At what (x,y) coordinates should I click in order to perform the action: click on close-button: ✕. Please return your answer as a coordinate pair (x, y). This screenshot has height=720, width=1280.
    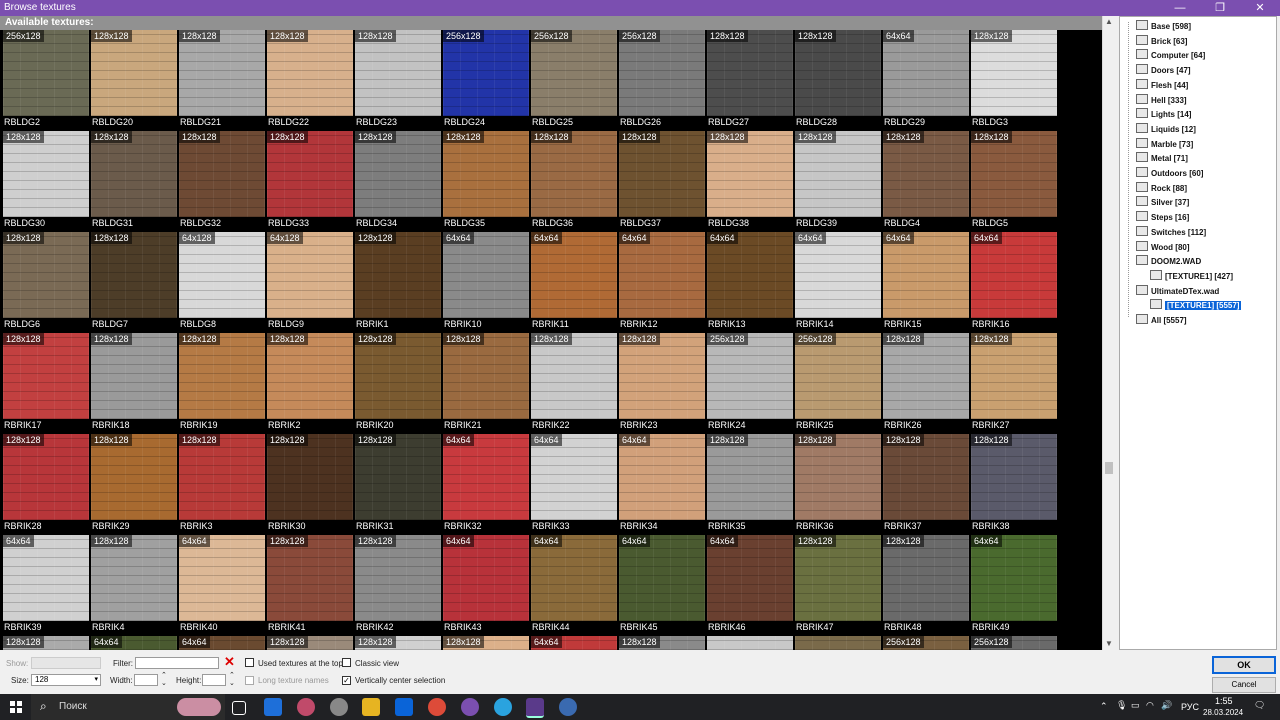
    Looking at the image, I should click on (1260, 8).